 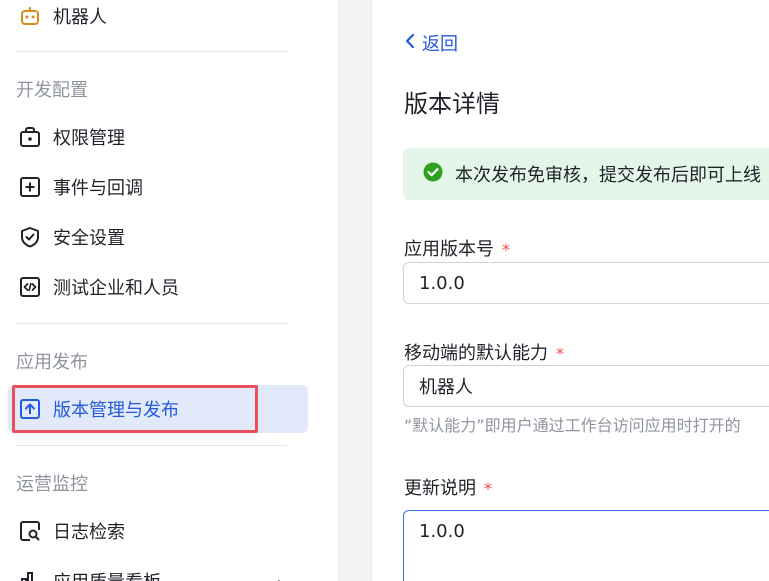 What do you see at coordinates (107, 574) in the screenshot?
I see `sidebar-item-label: 应用质量看板` at bounding box center [107, 574].